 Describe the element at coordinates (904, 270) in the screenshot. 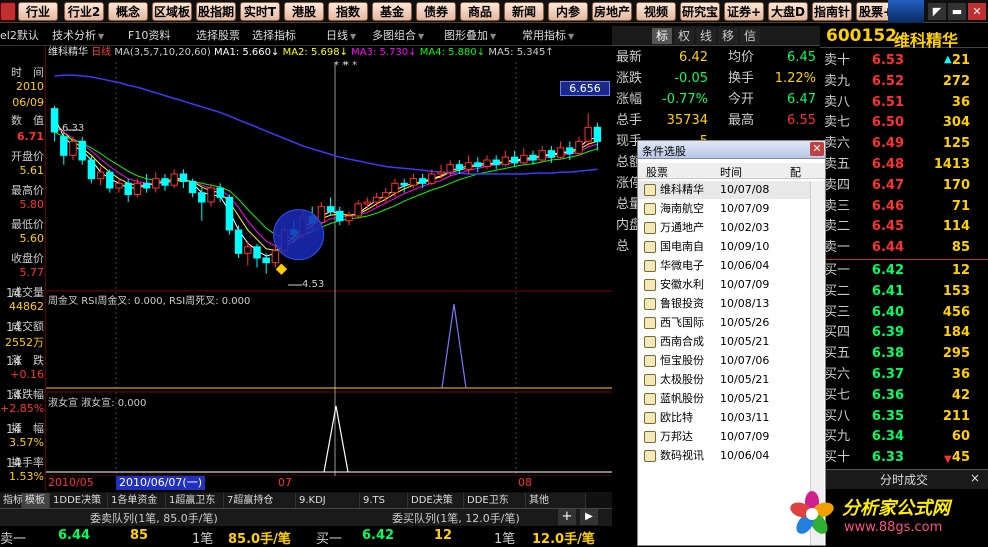

I see `bids-row: 买一 6.42 12` at that location.